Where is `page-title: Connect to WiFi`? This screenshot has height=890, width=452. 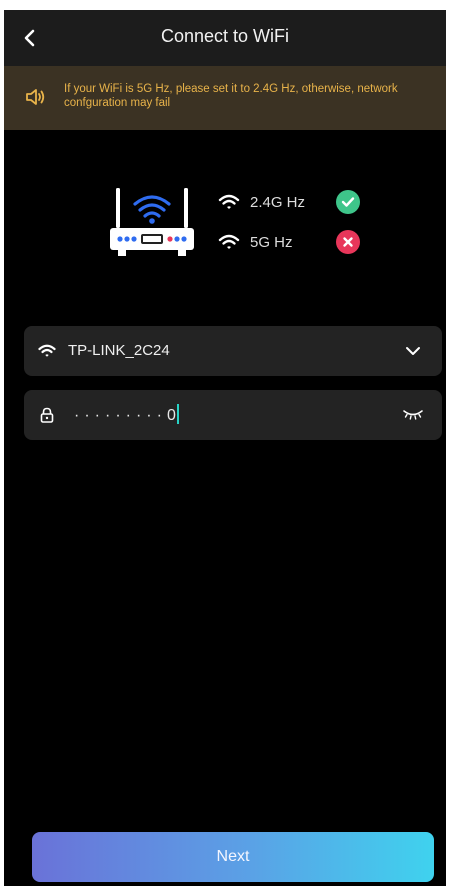 page-title: Connect to WiFi is located at coordinates (225, 36).